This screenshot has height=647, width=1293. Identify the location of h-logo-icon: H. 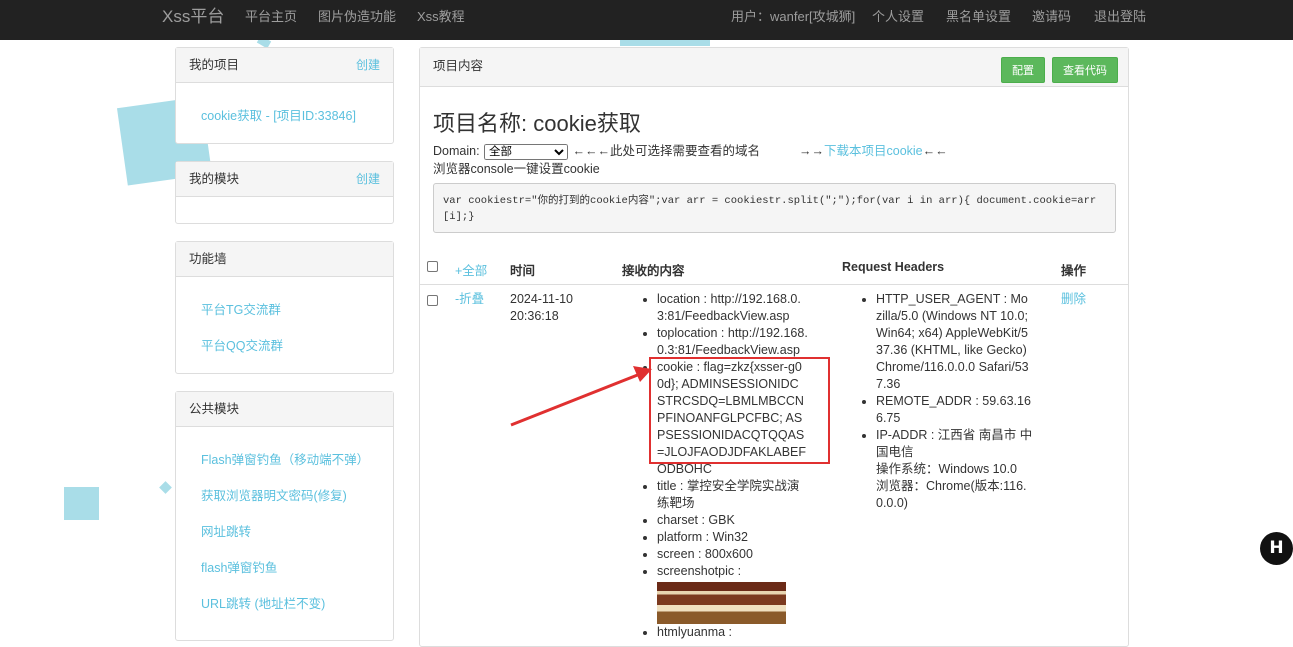
(1276, 548).